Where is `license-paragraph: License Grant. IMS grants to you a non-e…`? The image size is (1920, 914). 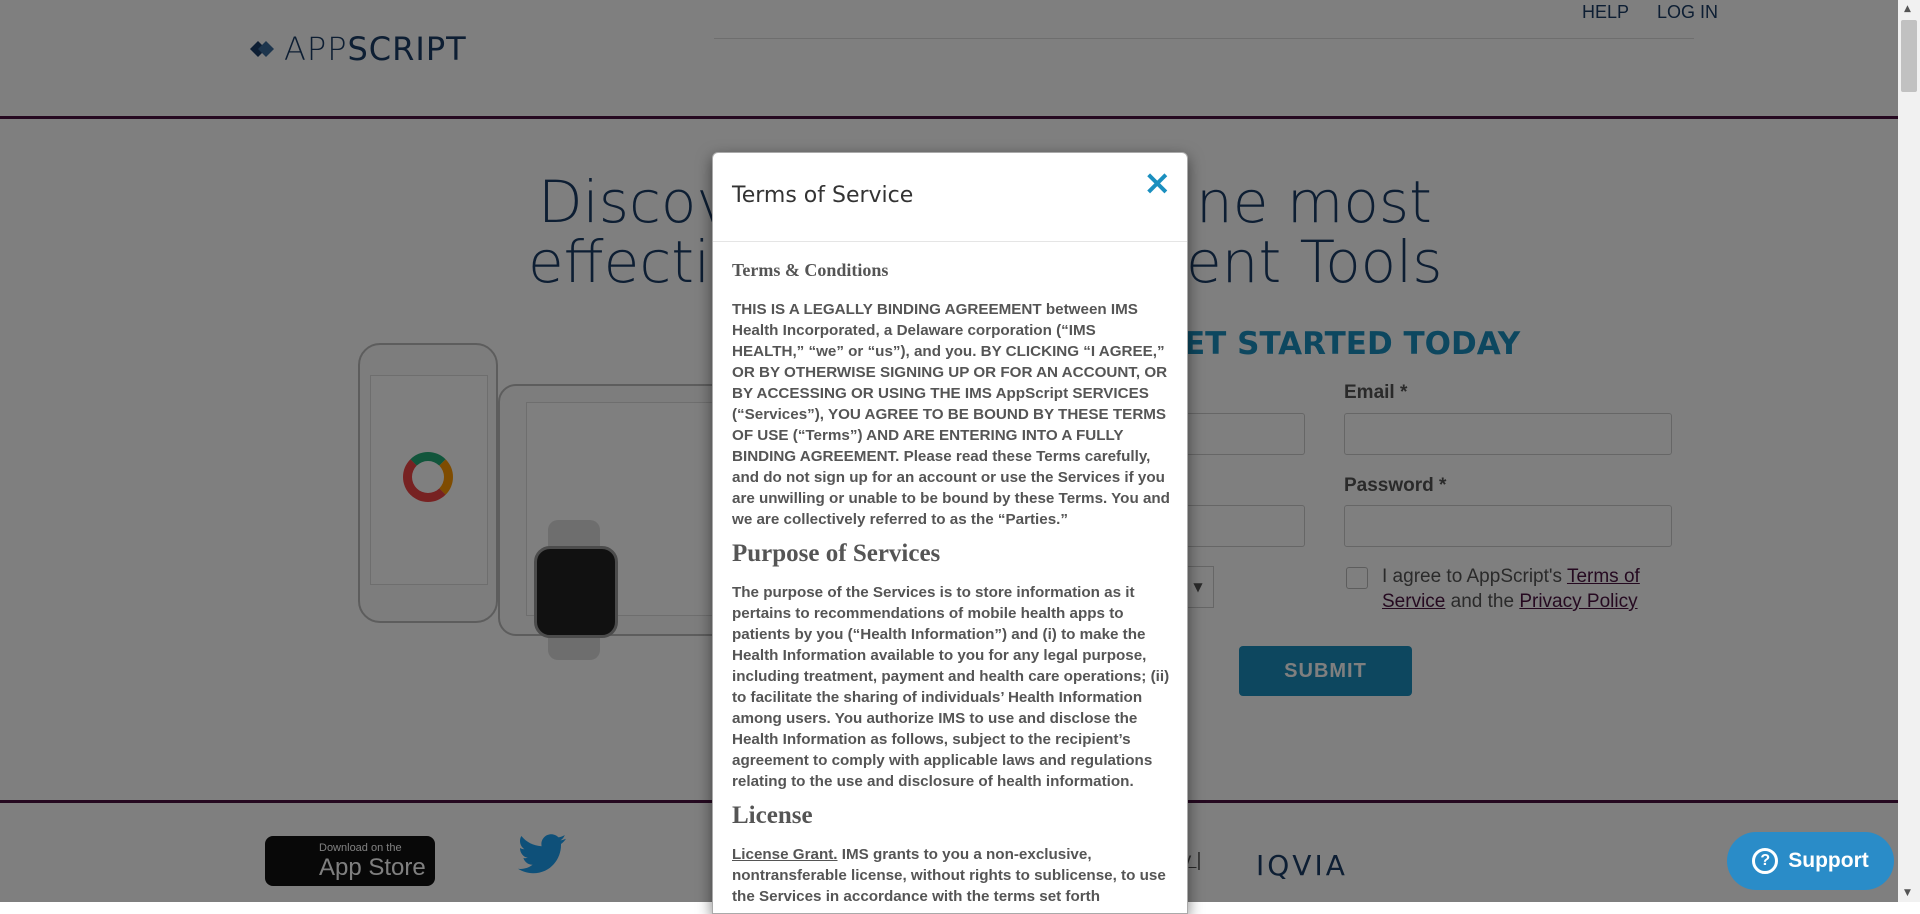
license-paragraph: License Grant. IMS grants to you a non-e… is located at coordinates (952, 875).